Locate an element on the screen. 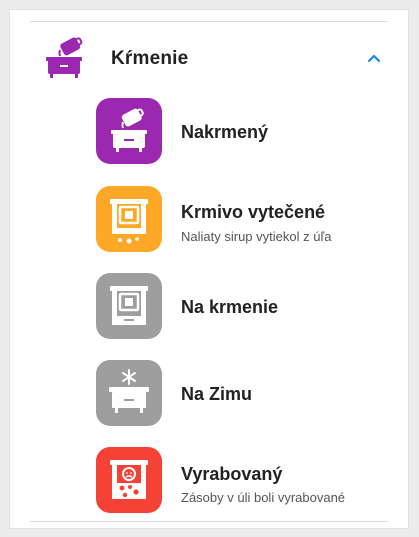 This screenshot has height=537, width=419. feeder-leak-icon is located at coordinates (129, 219).